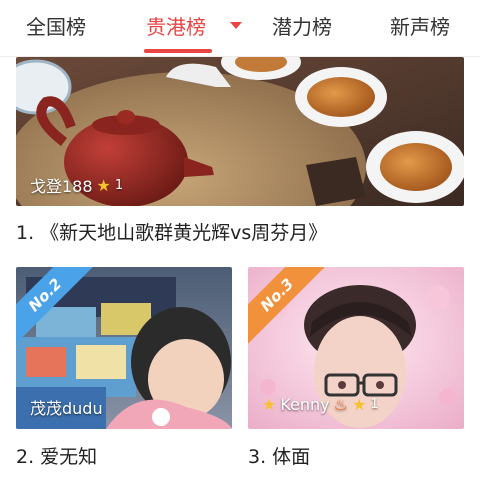 Image resolution: width=480 pixels, height=480 pixels. I want to click on fire-icon: ♨, so click(340, 404).